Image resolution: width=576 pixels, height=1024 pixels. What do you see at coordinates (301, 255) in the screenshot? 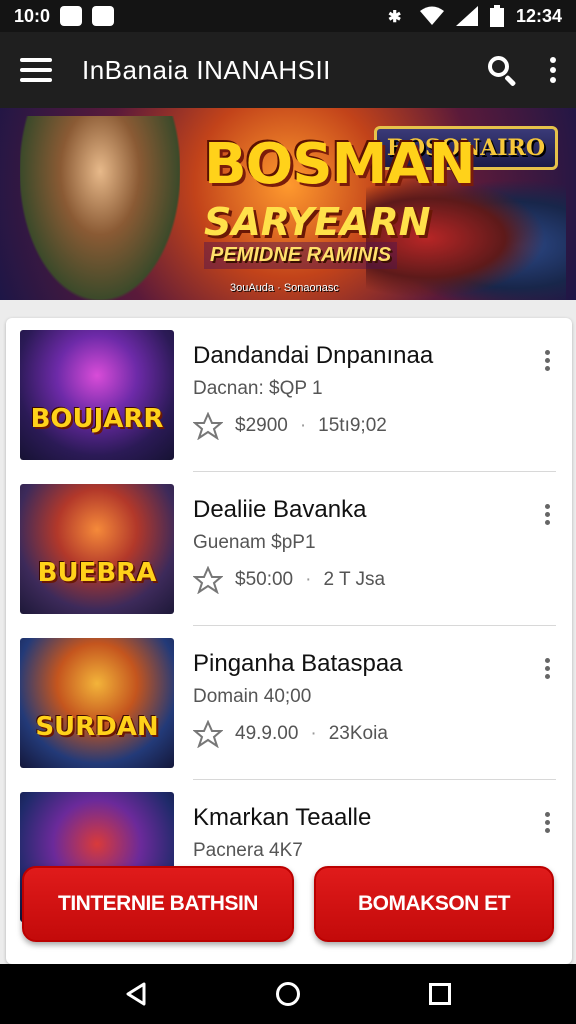
I see `banner-title-3: PEMIDNE RAMINIS` at bounding box center [301, 255].